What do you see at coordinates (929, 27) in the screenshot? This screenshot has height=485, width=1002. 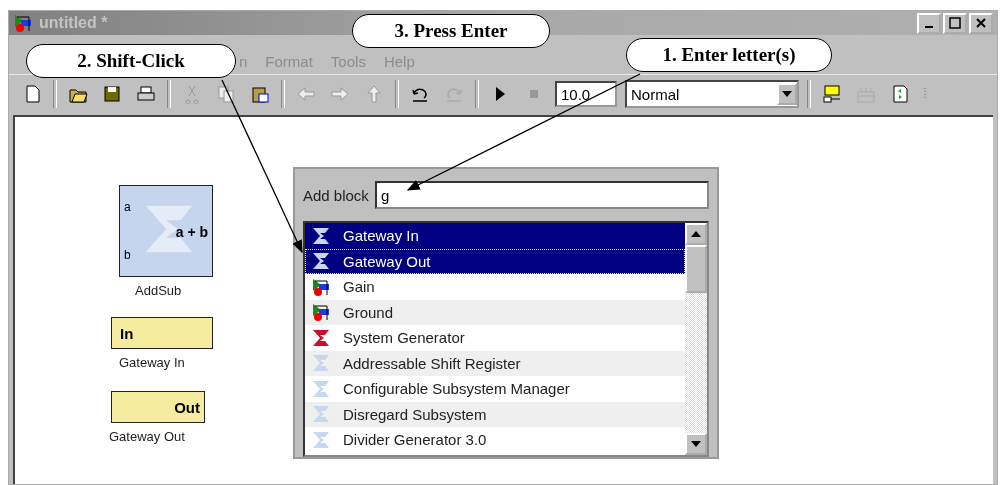 I see `minimize-icon` at bounding box center [929, 27].